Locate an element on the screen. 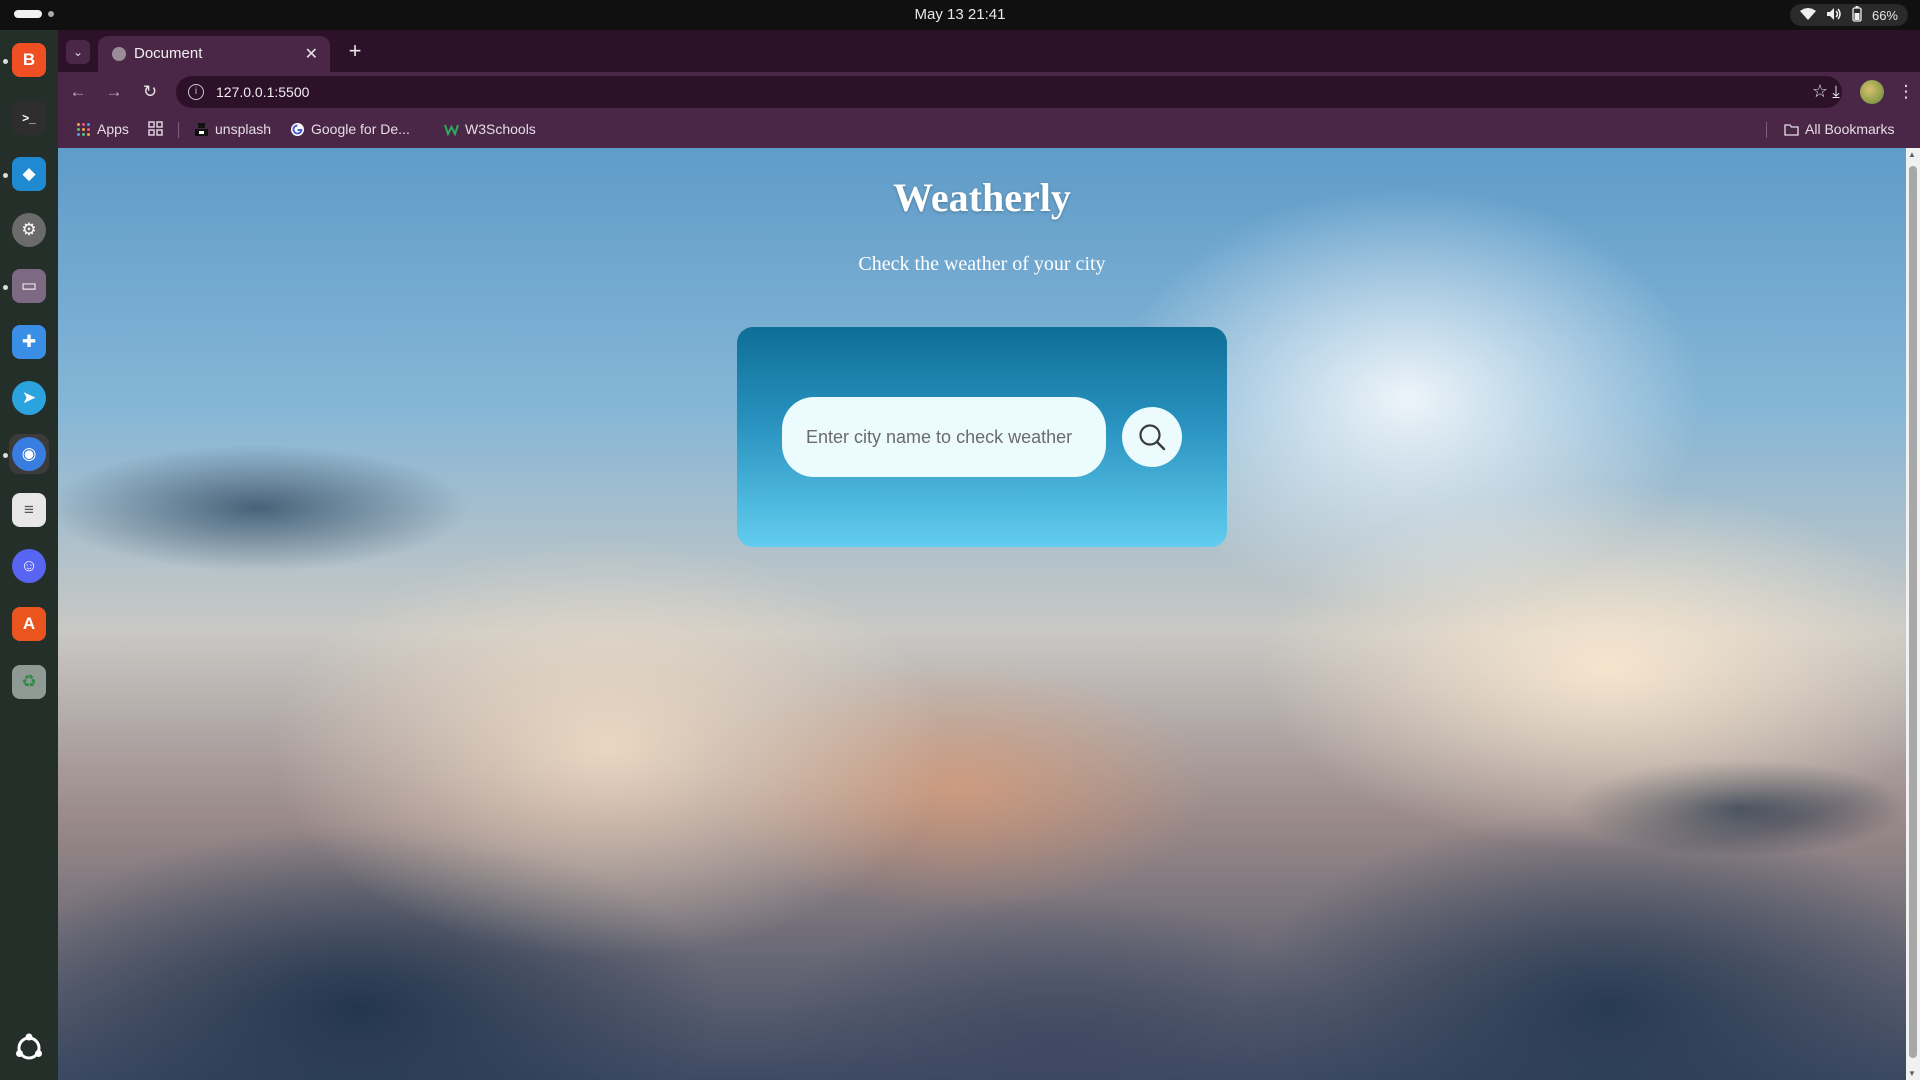  download-icon: ⤓ is located at coordinates (1836, 91).